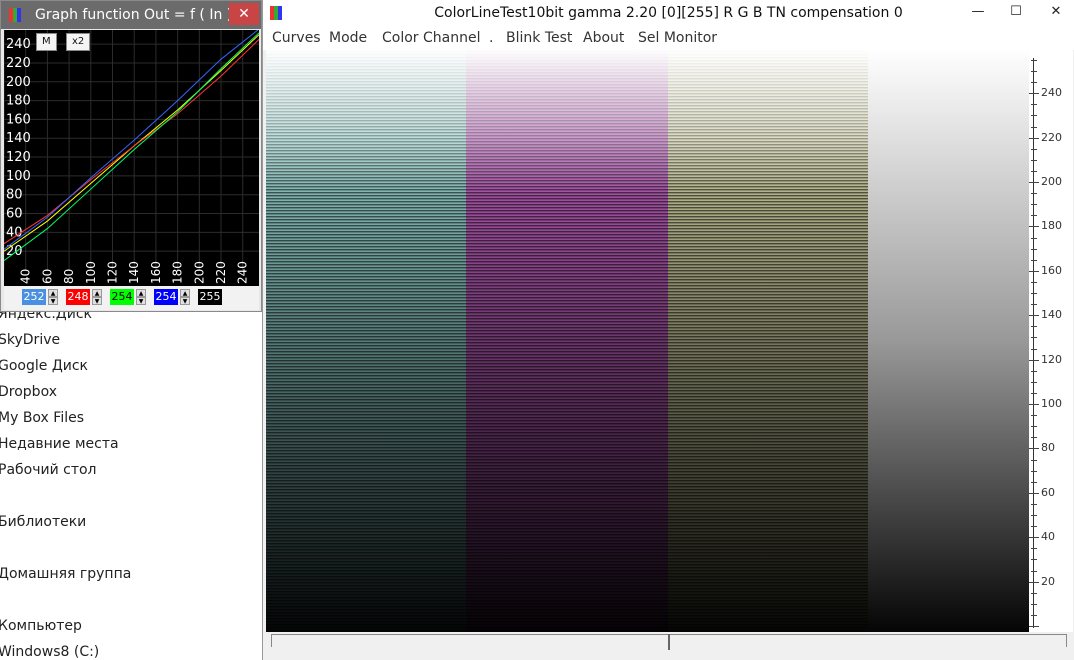 This screenshot has width=1074, height=660. I want to click on ruler-label: 60, so click(1048, 492).